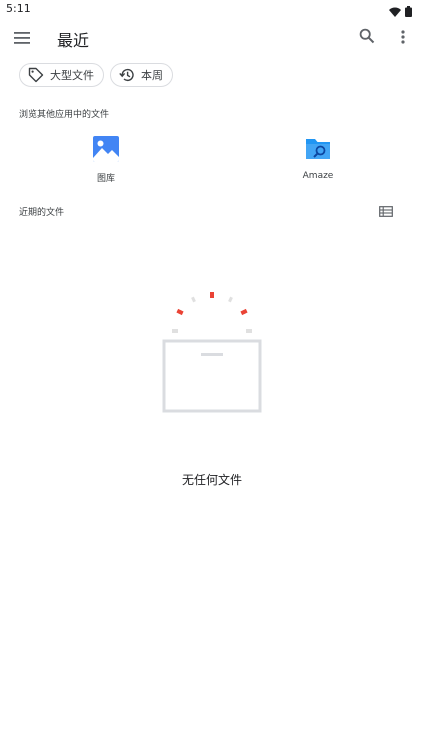 This screenshot has height=754, width=424. Describe the element at coordinates (106, 149) in the screenshot. I see `gallery-icon` at that location.